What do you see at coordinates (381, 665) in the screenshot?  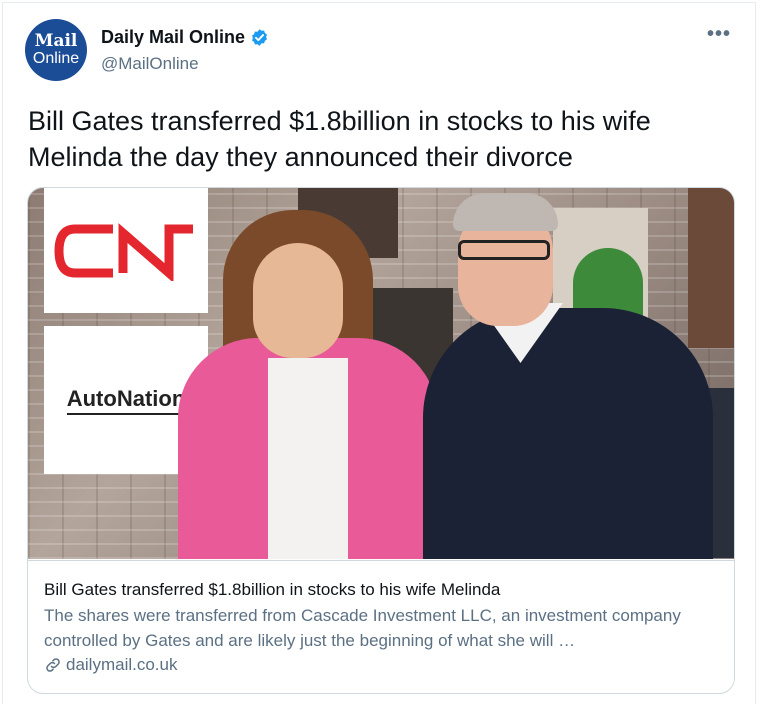 I see `card-domain: dailymail.co.uk` at bounding box center [381, 665].